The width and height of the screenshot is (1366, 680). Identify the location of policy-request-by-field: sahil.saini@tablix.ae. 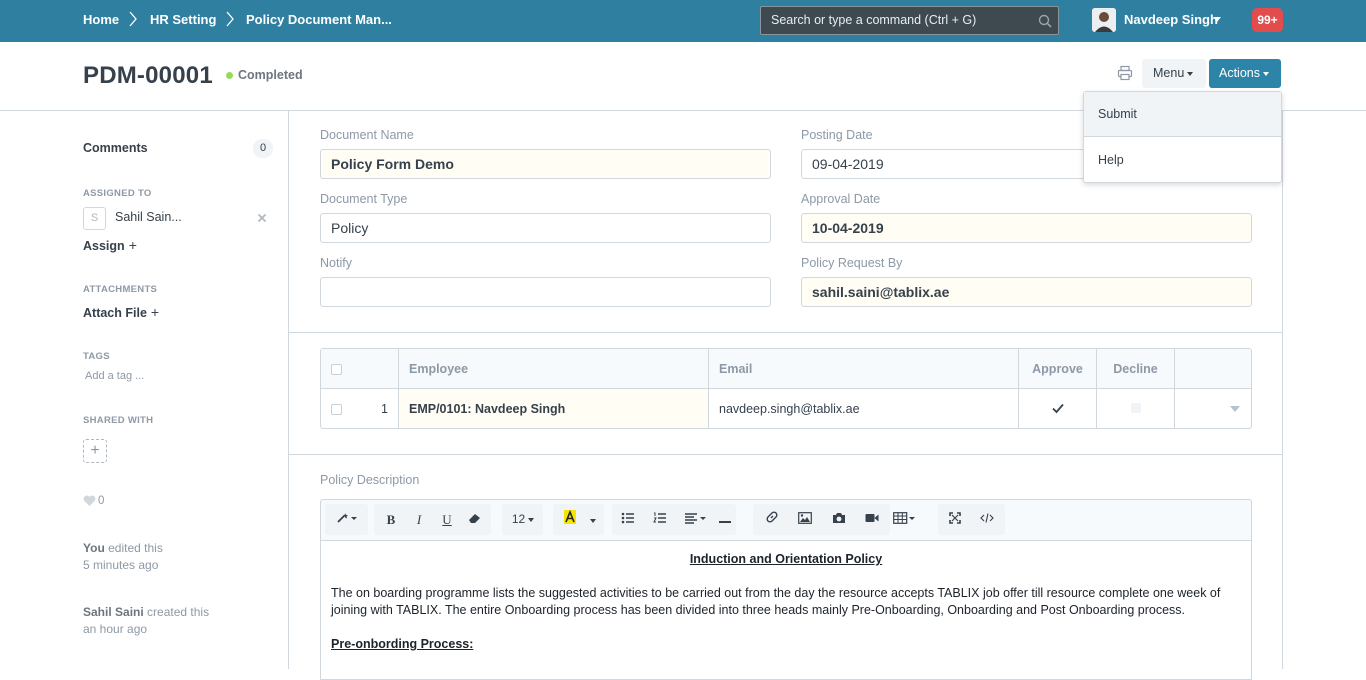
(1026, 292).